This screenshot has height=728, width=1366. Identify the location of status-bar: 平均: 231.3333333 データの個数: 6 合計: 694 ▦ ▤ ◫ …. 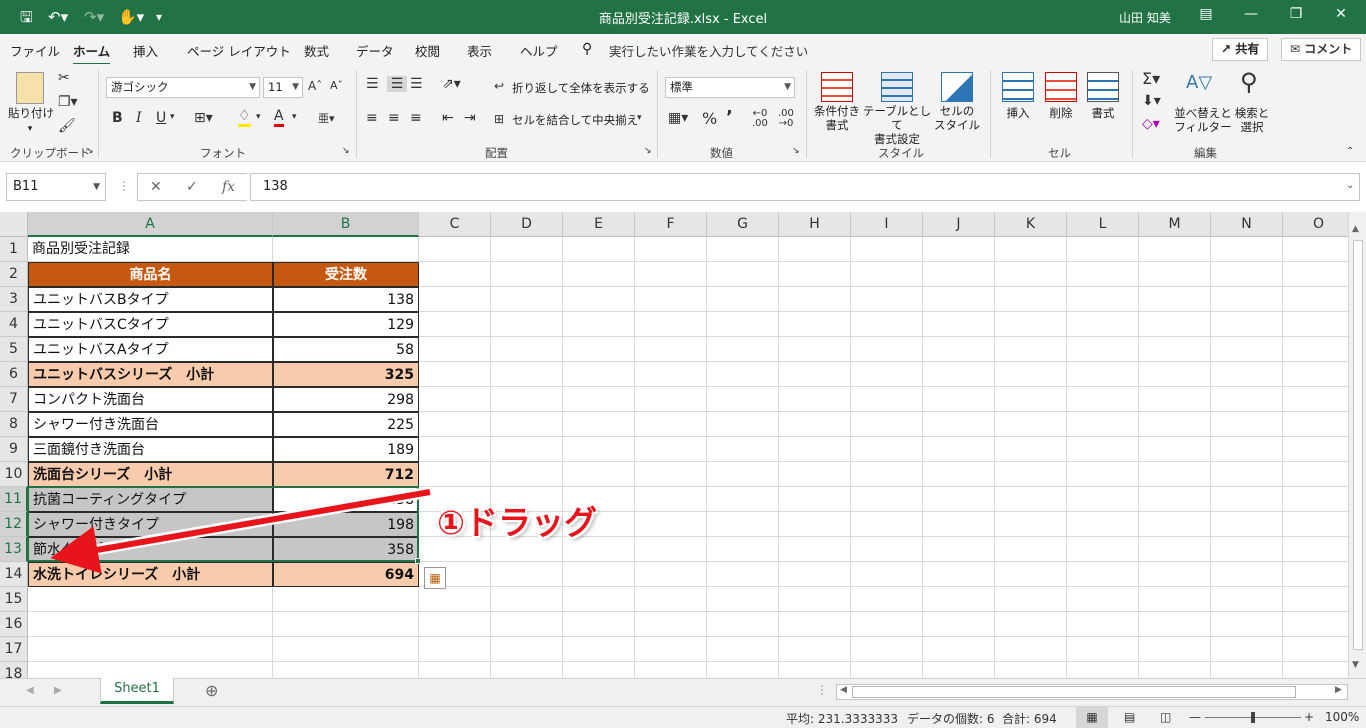
(683, 717).